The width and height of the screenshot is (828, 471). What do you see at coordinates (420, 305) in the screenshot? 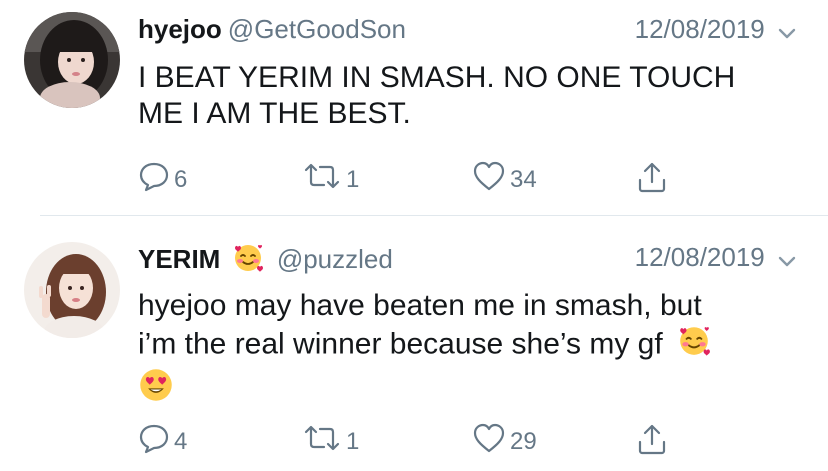
I see `tweet-text-line: hyejoo may have beaten me in smash, but` at bounding box center [420, 305].